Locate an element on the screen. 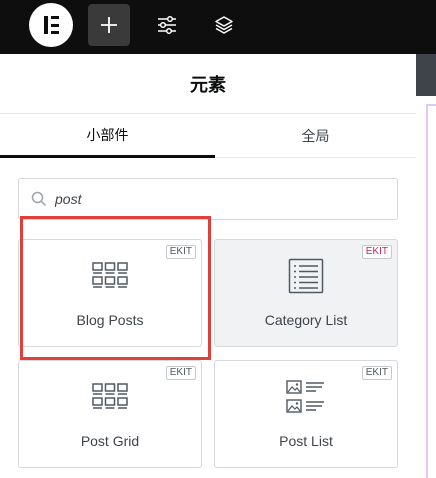  preview-canvas is located at coordinates (426, 266).